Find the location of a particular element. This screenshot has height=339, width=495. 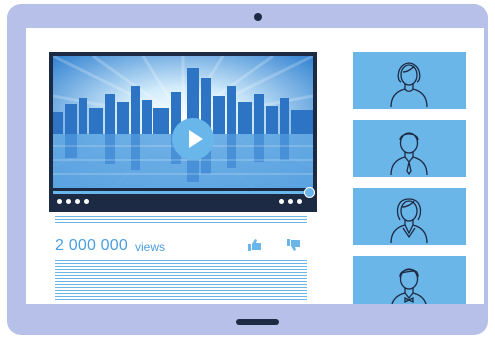

progress-fill is located at coordinates (182, 192).